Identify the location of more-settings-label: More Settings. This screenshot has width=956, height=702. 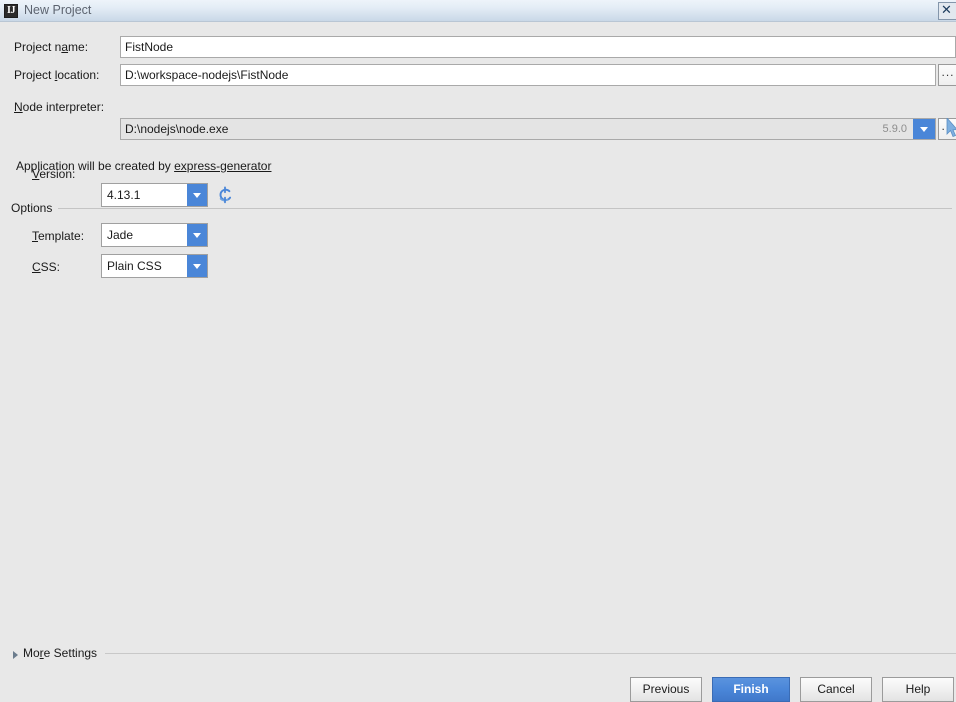
(60, 653).